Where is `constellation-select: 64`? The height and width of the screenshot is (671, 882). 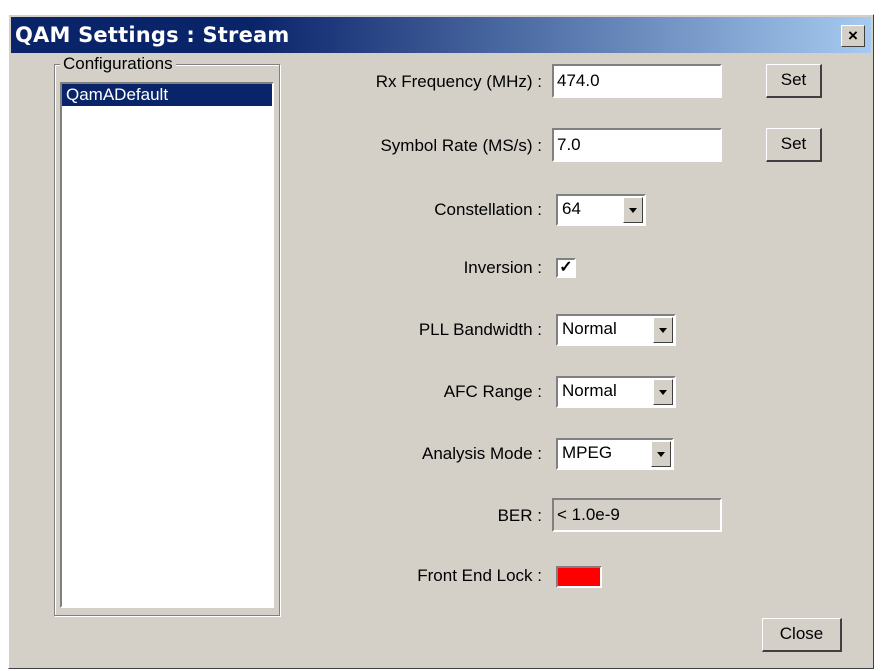
constellation-select: 64 is located at coordinates (601, 210).